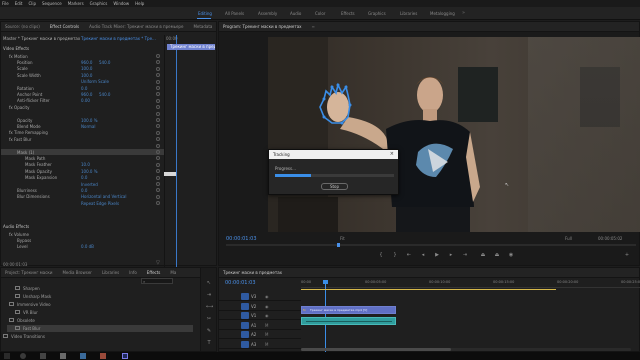 The width and height of the screenshot is (640, 360). What do you see at coordinates (100, 203) in the screenshot?
I see `ec-property-value: Repeat Edge Pixels` at bounding box center [100, 203].